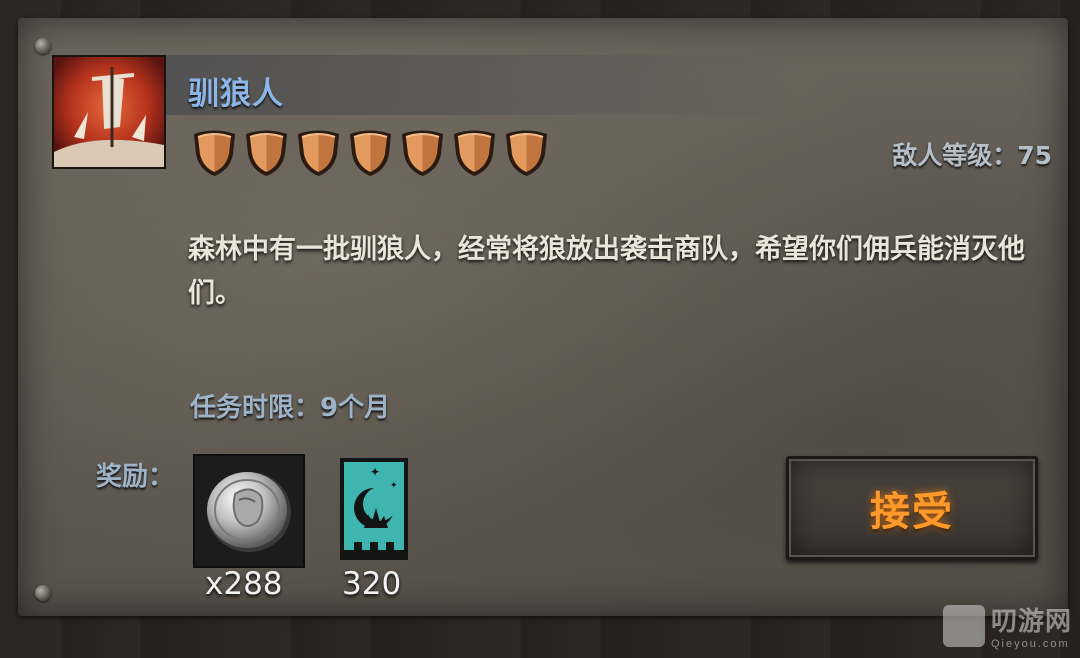  Describe the element at coordinates (135, 477) in the screenshot. I see `rewards-label: 奖励：` at that location.